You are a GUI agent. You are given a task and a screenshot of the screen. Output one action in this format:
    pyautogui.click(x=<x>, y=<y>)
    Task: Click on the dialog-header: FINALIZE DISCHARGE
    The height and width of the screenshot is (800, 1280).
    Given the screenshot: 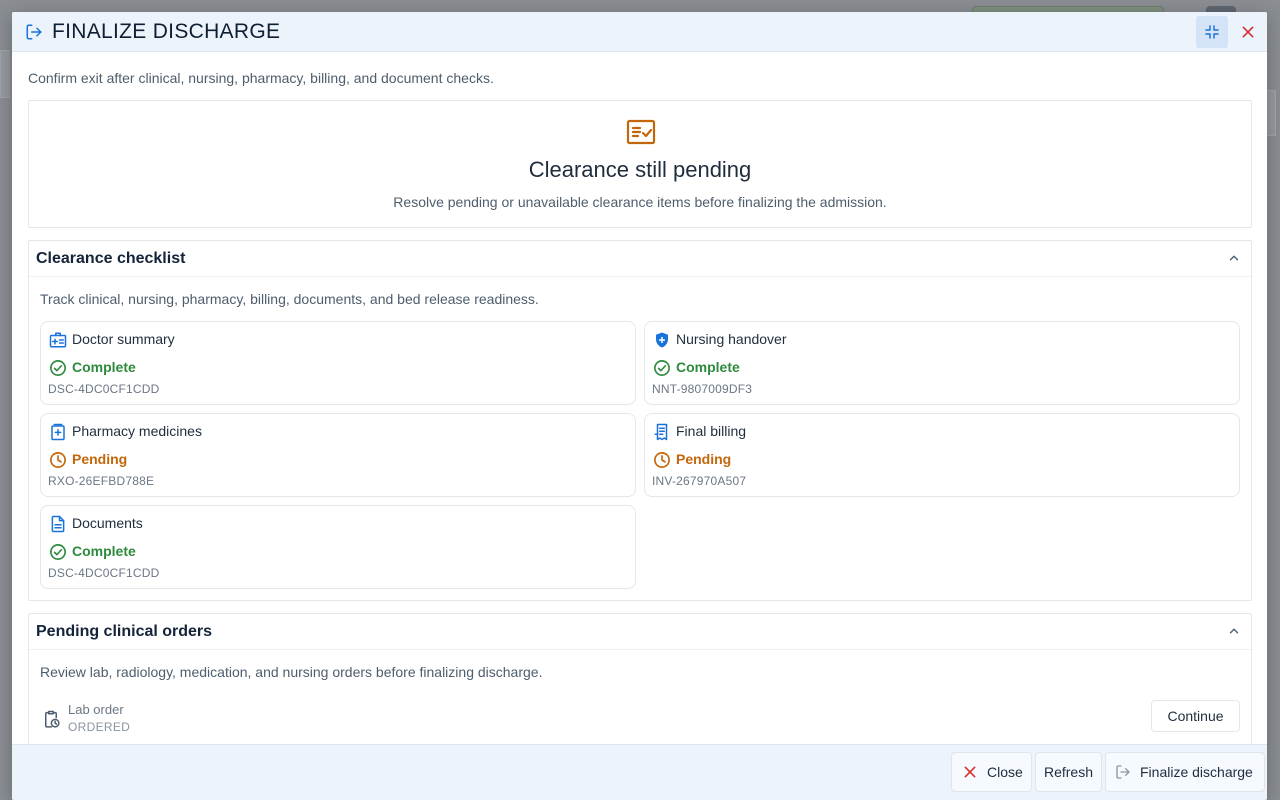 What is the action you would take?
    pyautogui.click(x=639, y=32)
    